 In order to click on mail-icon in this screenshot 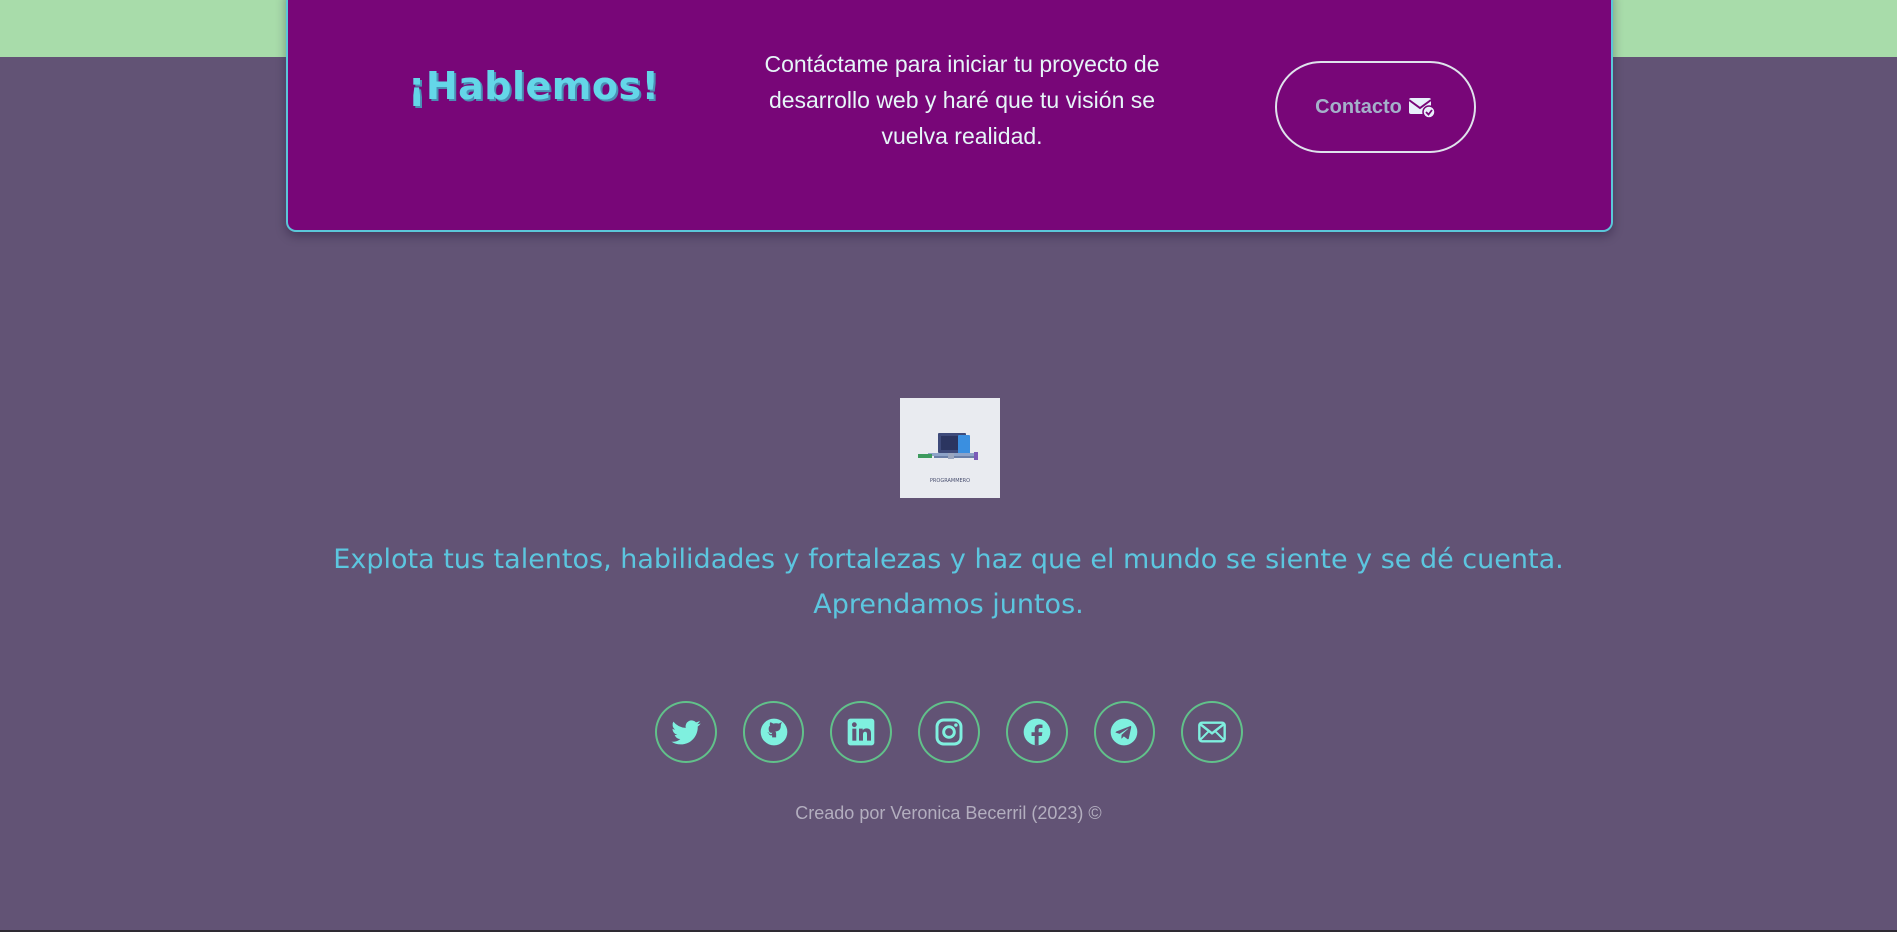, I will do `click(1212, 732)`.